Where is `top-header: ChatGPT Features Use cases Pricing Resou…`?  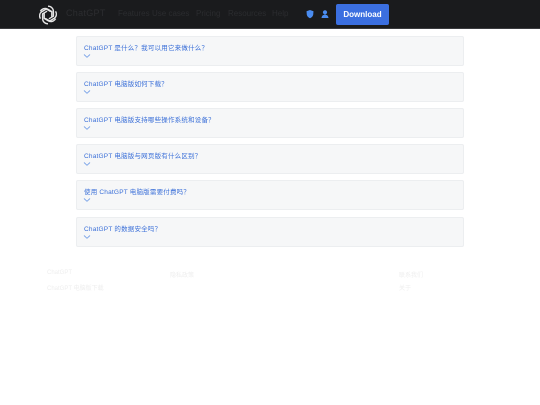 top-header: ChatGPT Features Use cases Pricing Resou… is located at coordinates (270, 14).